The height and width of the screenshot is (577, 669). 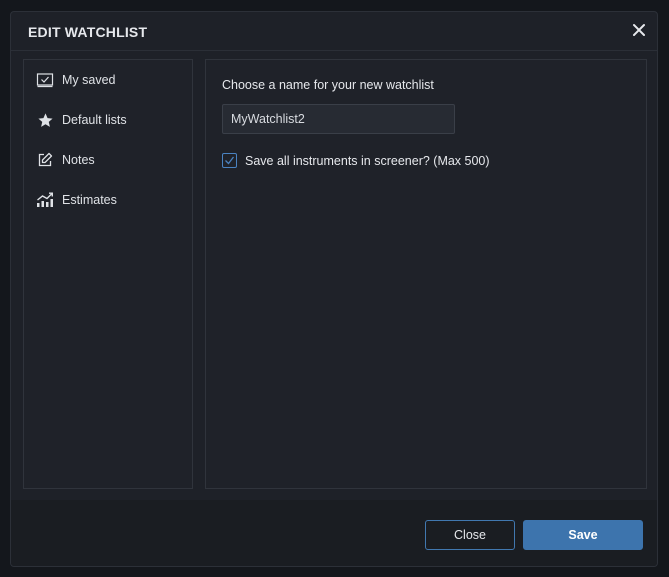 I want to click on sidebar-item-label: My saved, so click(x=89, y=80).